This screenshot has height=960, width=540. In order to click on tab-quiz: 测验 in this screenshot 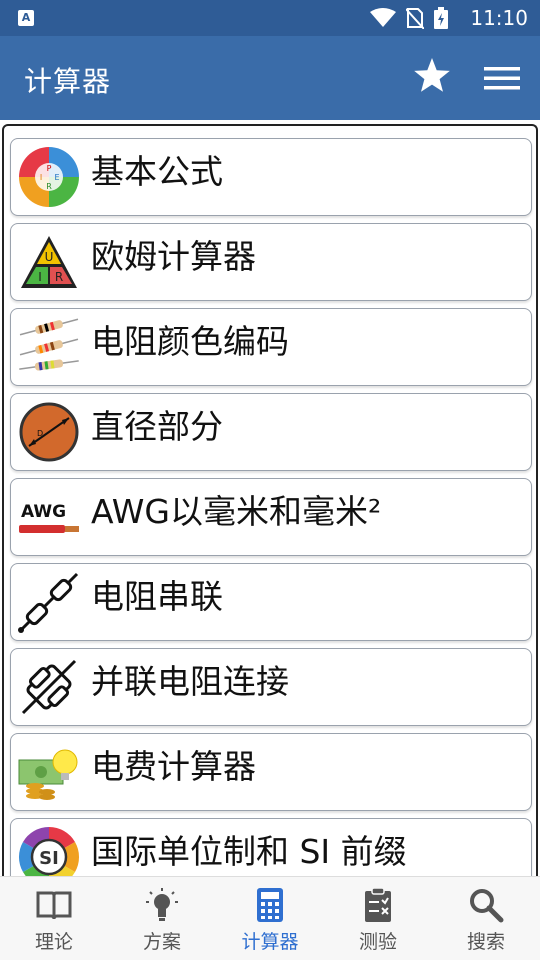, I will do `click(378, 918)`.